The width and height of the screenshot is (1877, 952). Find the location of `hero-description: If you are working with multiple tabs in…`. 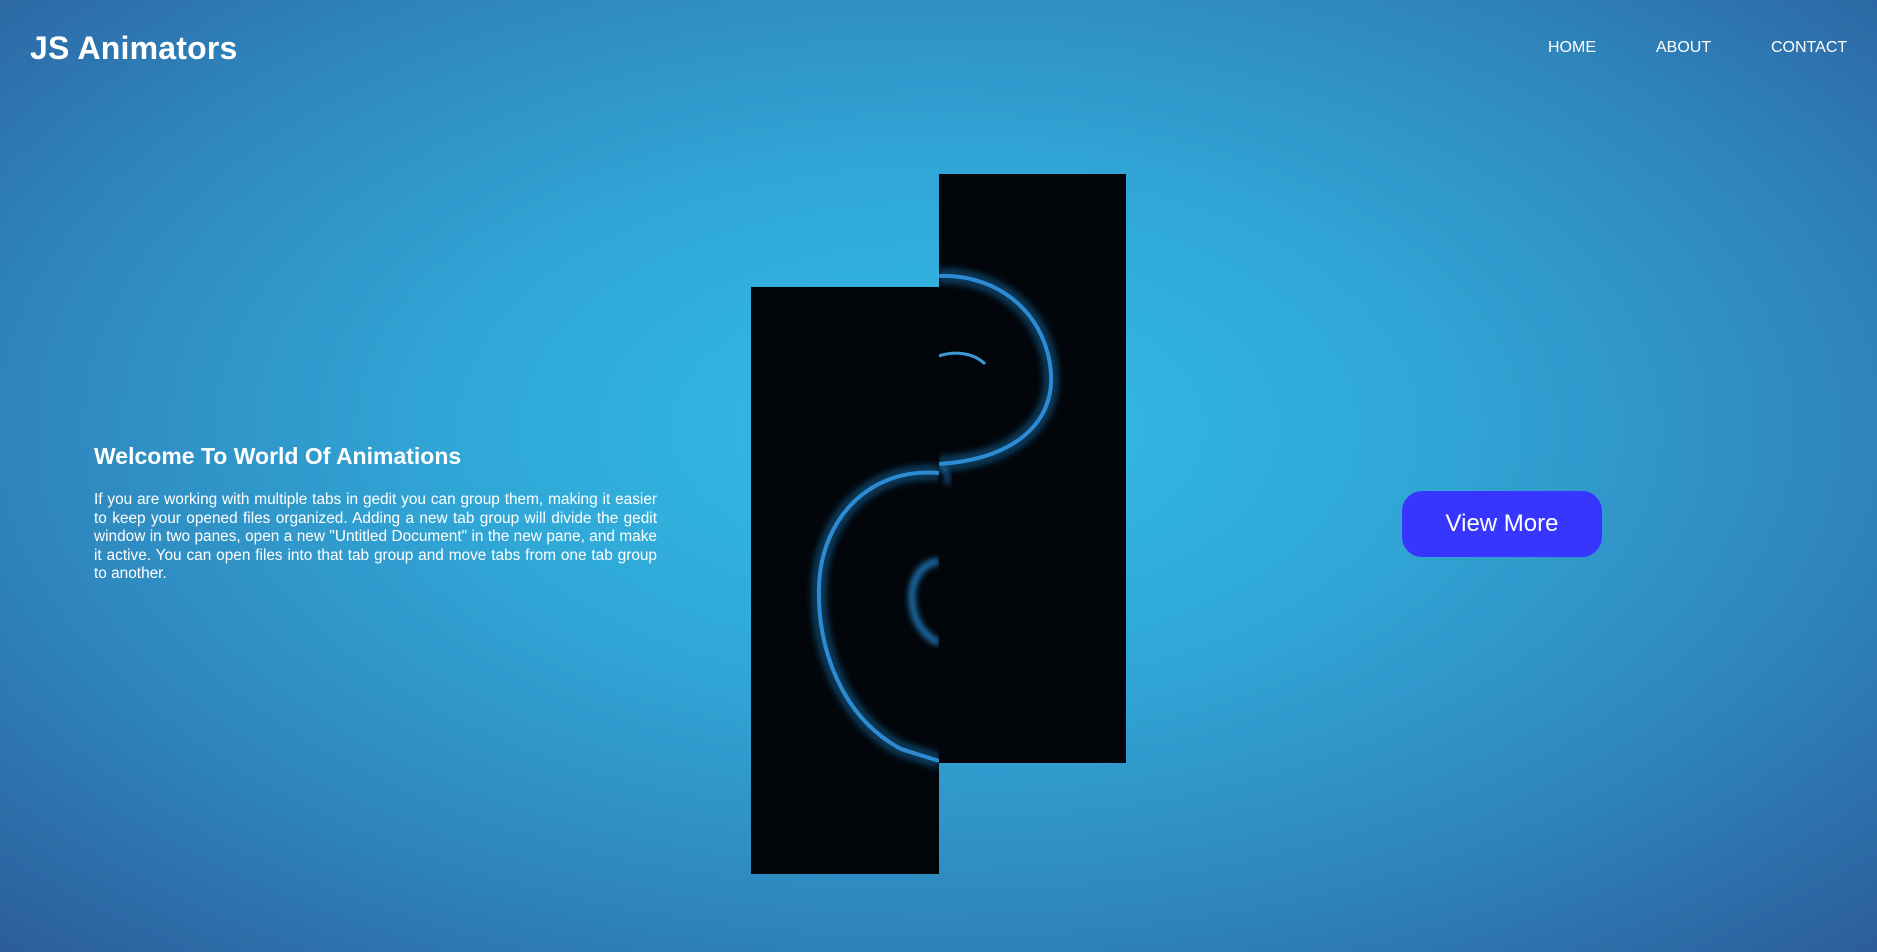

hero-description: If you are working with multiple tabs in… is located at coordinates (375, 537).